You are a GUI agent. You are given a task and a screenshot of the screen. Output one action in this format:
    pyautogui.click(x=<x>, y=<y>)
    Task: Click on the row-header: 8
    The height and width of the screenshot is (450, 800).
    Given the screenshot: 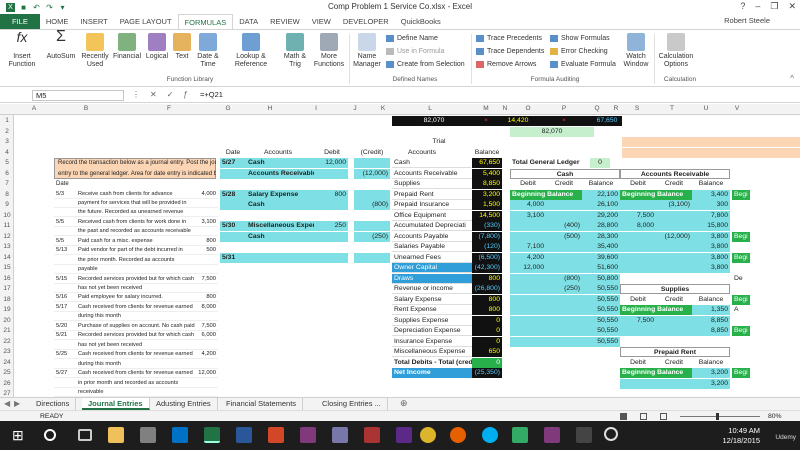 What is the action you would take?
    pyautogui.click(x=7, y=194)
    